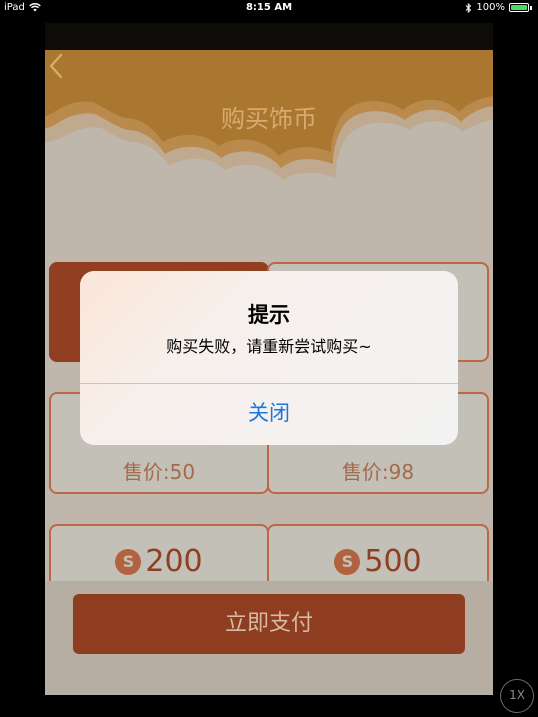 This screenshot has width=538, height=717. What do you see at coordinates (174, 561) in the screenshot?
I see `coin-amount: 200` at bounding box center [174, 561].